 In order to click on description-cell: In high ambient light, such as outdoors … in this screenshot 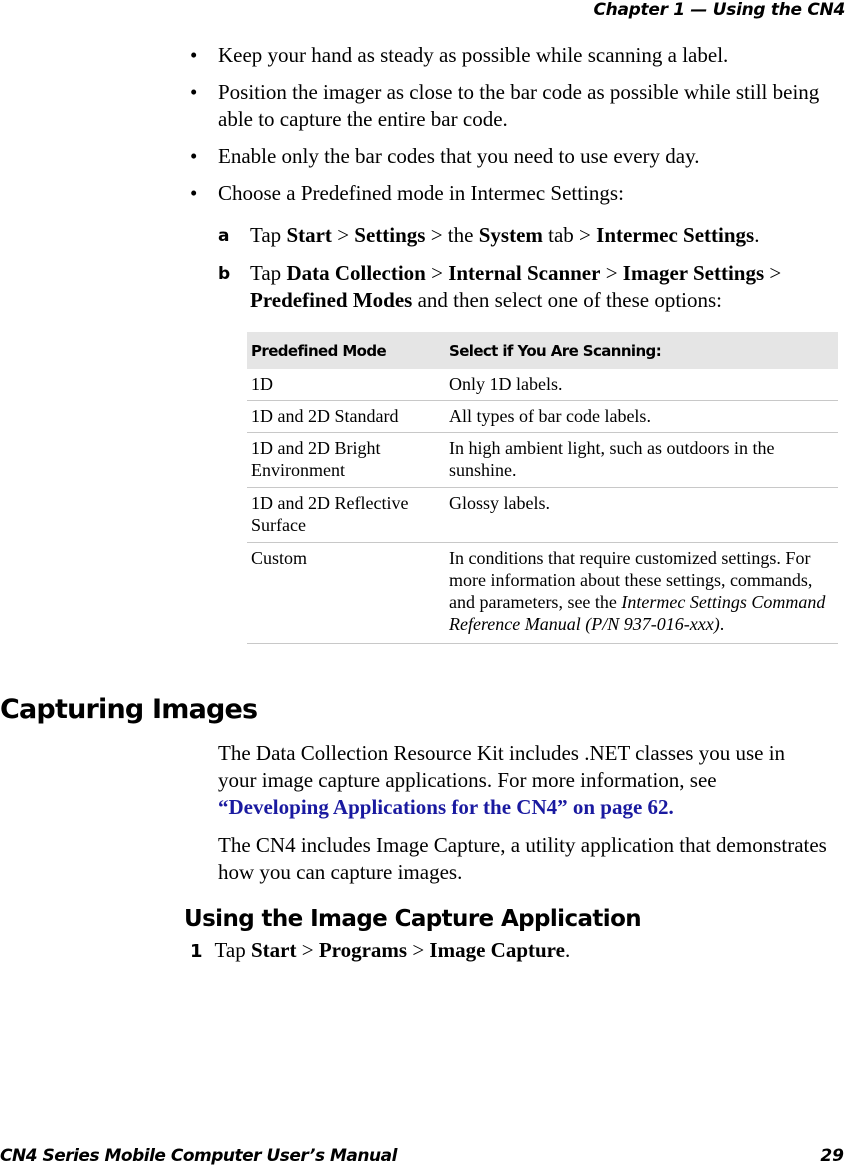, I will do `click(641, 460)`.